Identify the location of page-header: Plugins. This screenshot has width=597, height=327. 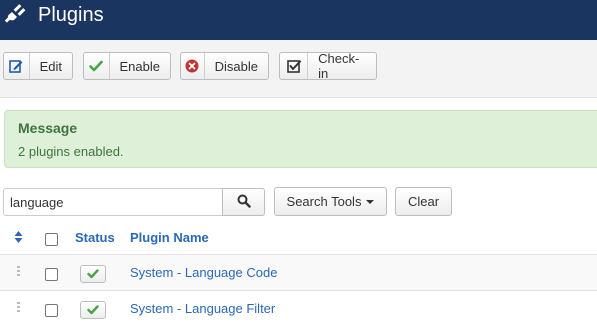
(298, 20).